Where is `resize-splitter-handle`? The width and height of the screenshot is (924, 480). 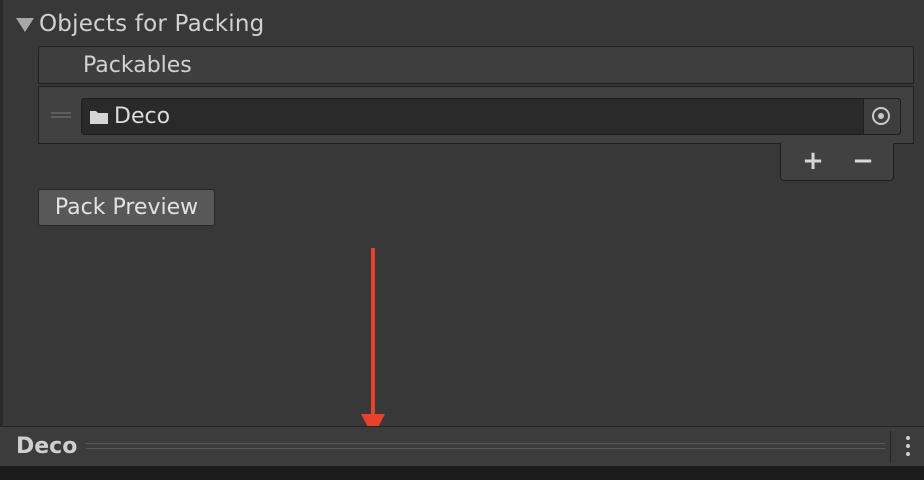
resize-splitter-handle is located at coordinates (486, 446).